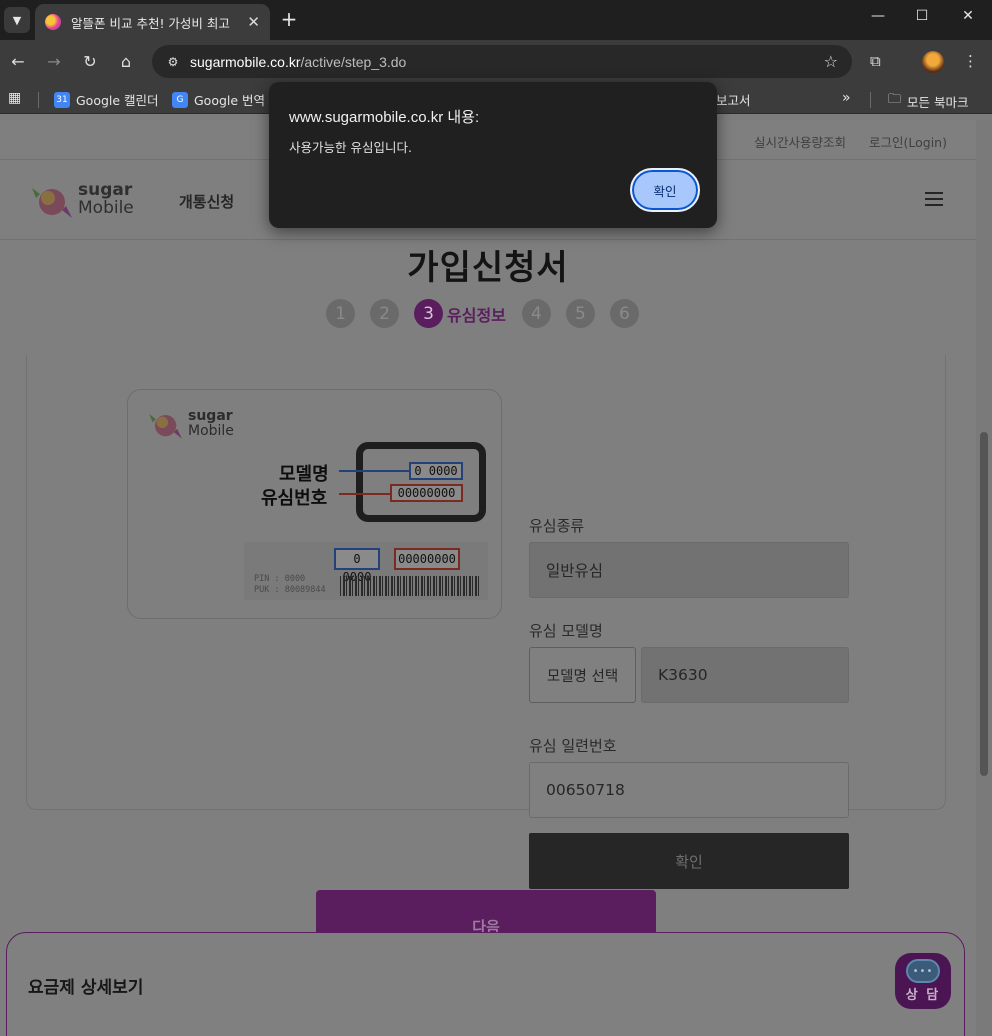 The height and width of the screenshot is (1036, 992). I want to click on sim-logo: sugar Mobile, so click(190, 424).